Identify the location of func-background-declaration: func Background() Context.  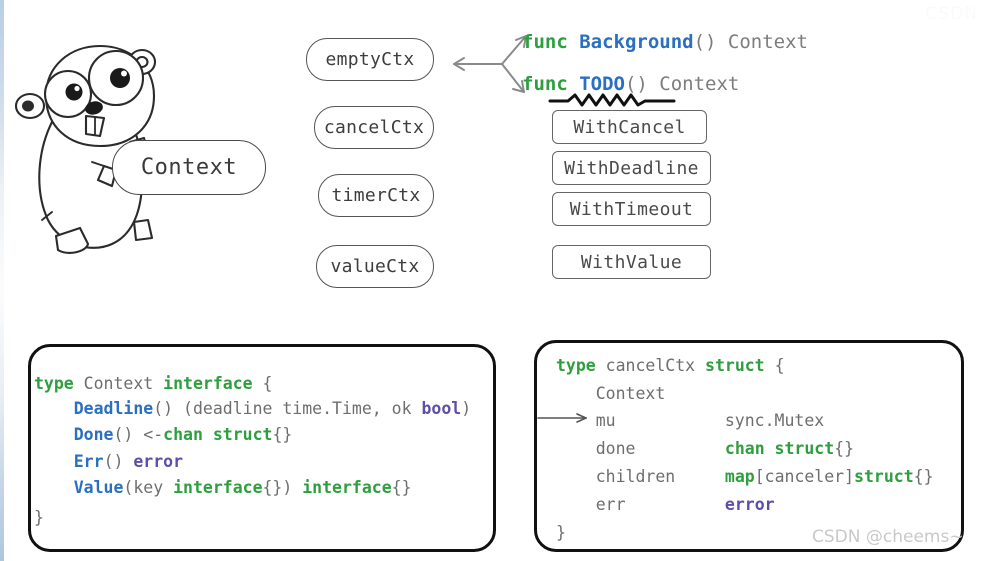
(665, 42).